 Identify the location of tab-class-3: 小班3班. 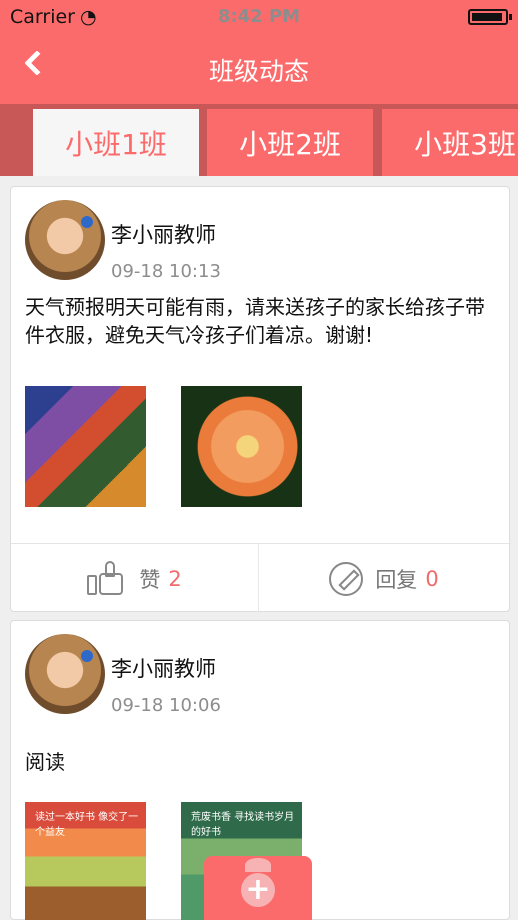
(450, 142).